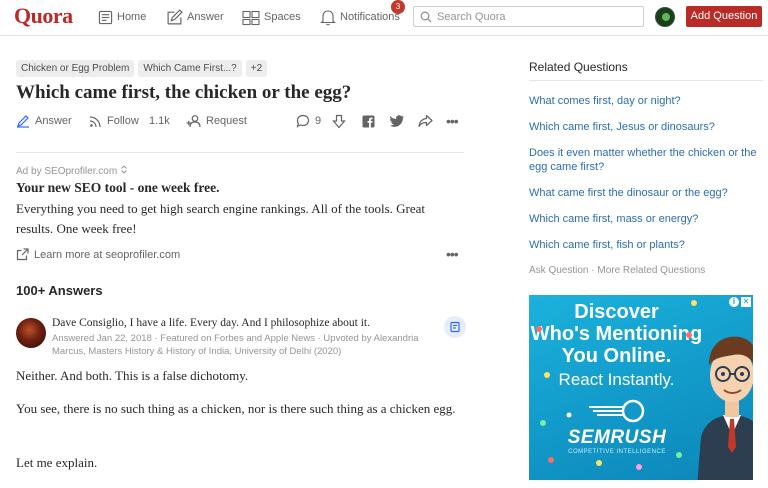  I want to click on nav-notifications-label: Notifications, so click(370, 17).